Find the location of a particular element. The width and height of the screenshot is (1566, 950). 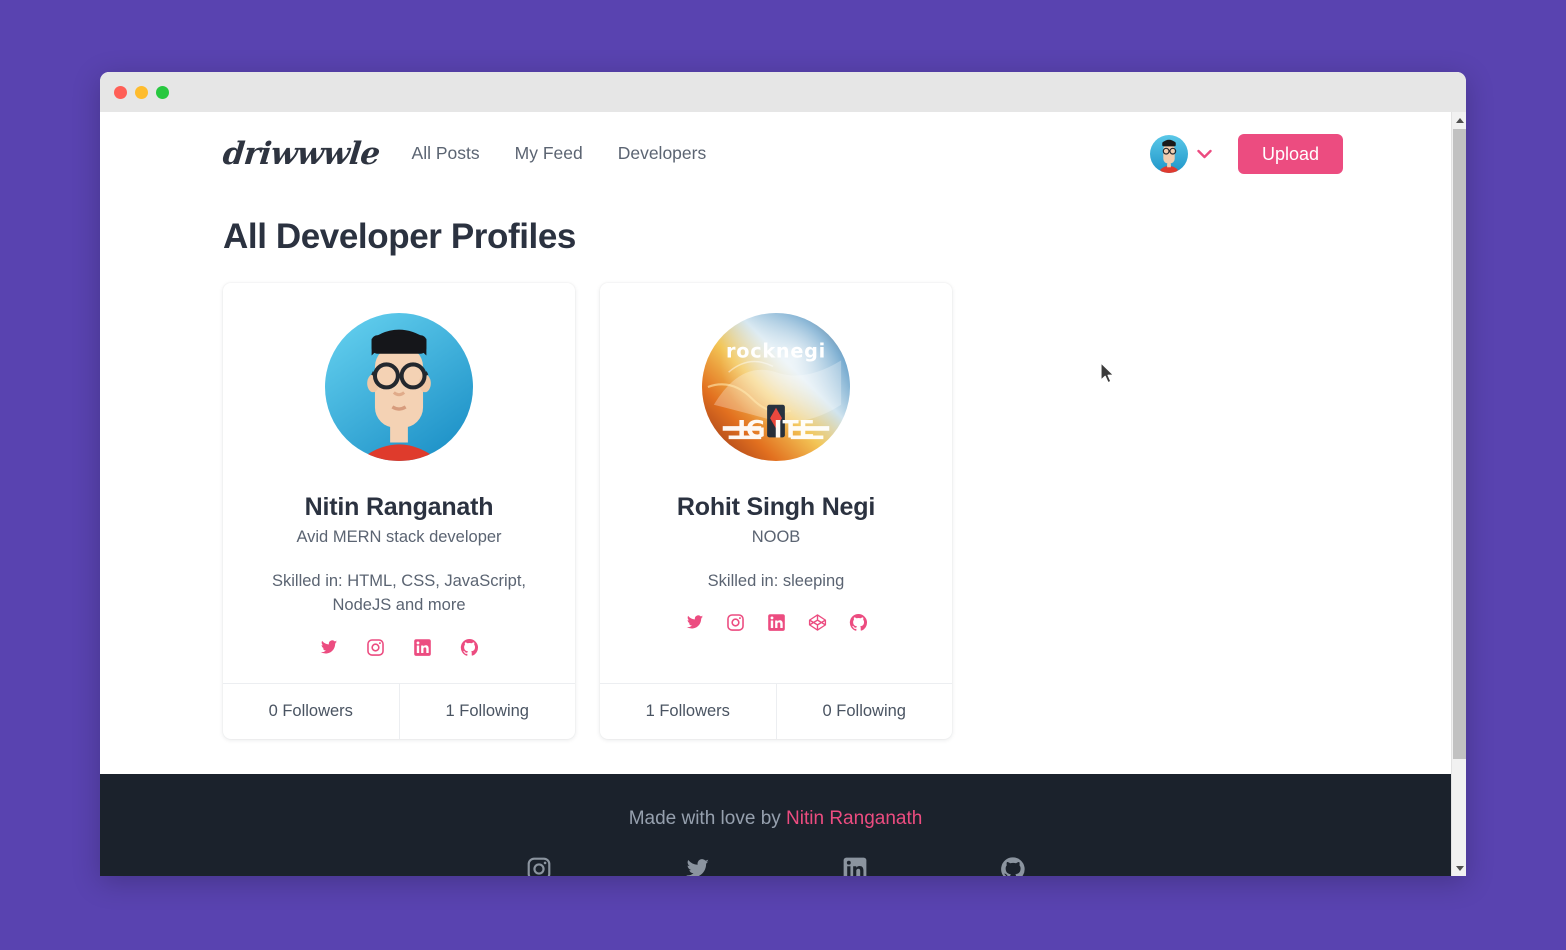

developer-card-stats: 1 Followers 0 Following is located at coordinates (776, 710).